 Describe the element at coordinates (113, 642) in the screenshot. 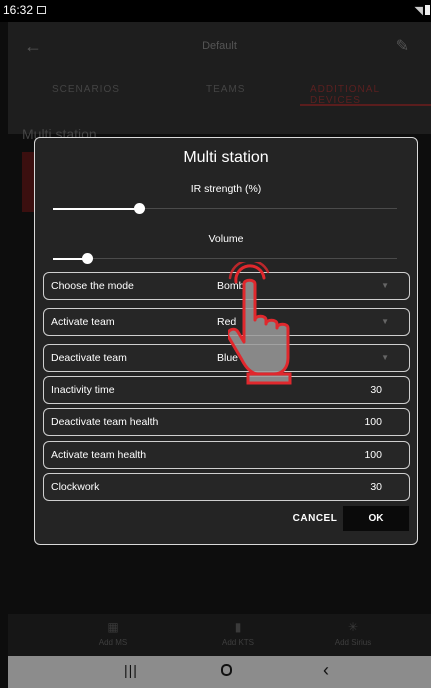

I see `add-ms-label: Add MS` at that location.